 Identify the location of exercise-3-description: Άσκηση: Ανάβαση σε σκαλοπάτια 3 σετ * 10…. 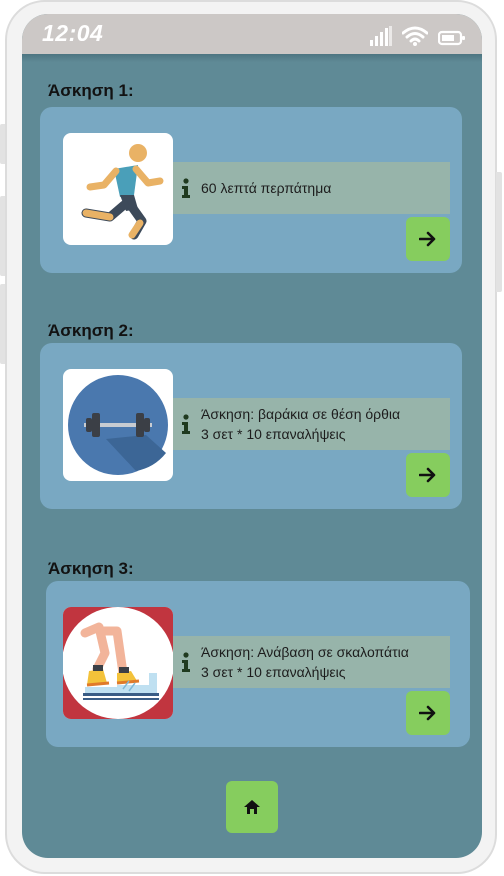
(305, 662).